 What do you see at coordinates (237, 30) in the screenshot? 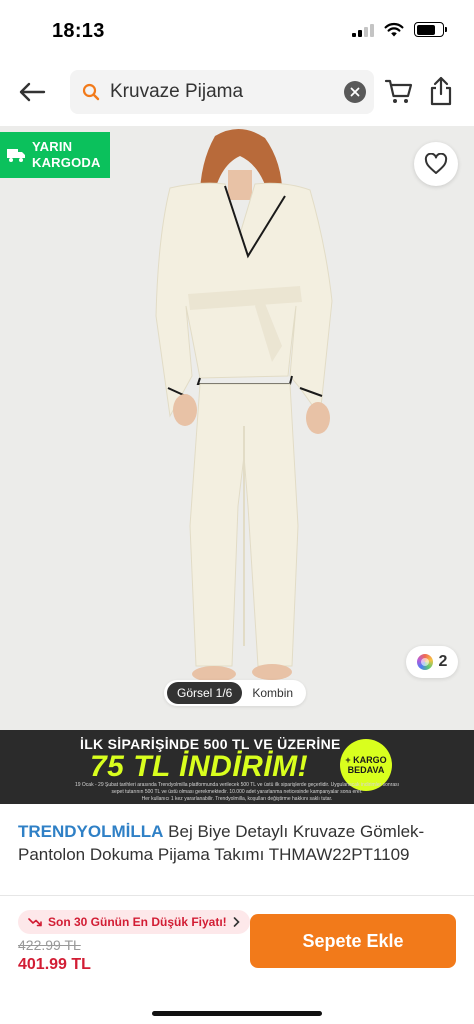
I see `status-bar: 18:13` at bounding box center [237, 30].